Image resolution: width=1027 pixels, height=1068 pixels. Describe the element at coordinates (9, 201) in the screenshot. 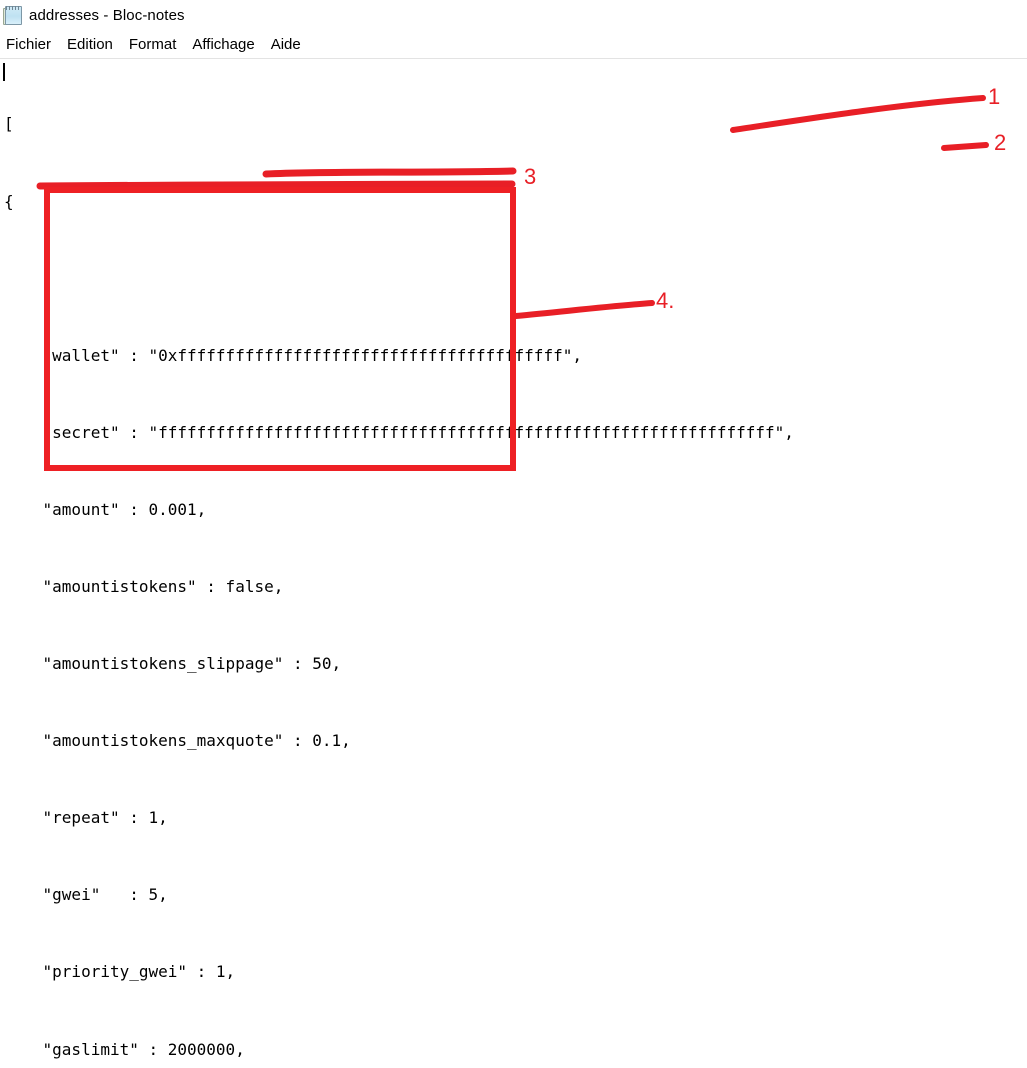

I see `text-line: {` at that location.